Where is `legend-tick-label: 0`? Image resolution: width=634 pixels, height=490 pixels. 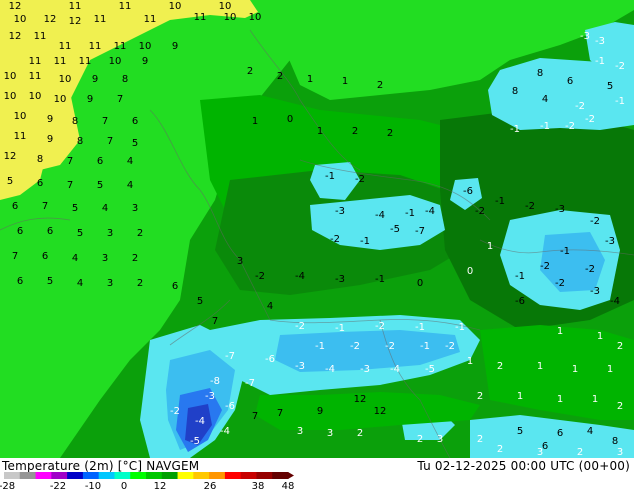 legend-tick-label: 0 is located at coordinates (124, 485).